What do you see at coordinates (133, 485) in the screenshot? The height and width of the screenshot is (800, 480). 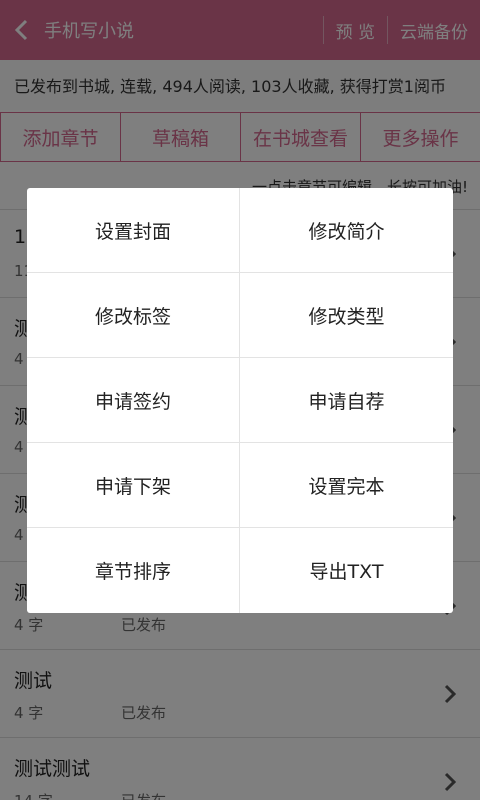 I see `apply-takedown-button: 申请下架` at bounding box center [133, 485].